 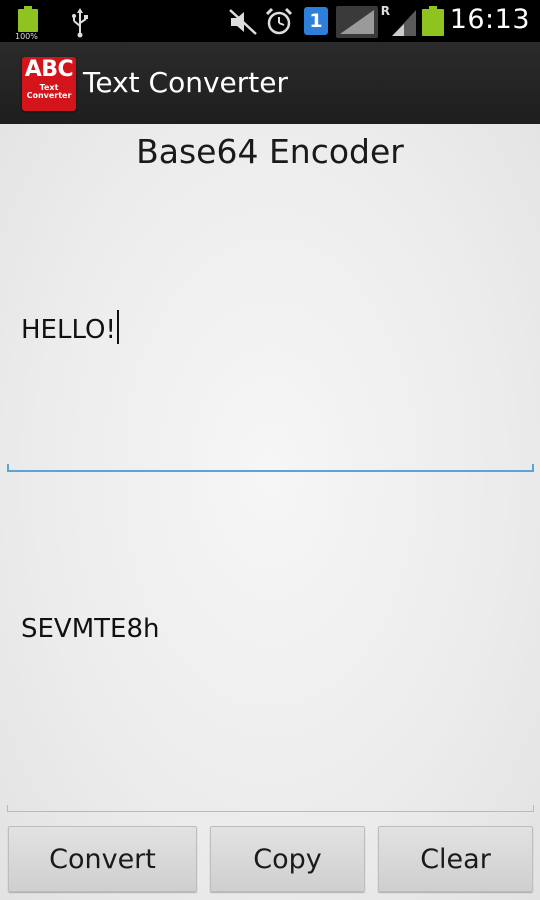 What do you see at coordinates (287, 859) in the screenshot?
I see `copy-button: Copy` at bounding box center [287, 859].